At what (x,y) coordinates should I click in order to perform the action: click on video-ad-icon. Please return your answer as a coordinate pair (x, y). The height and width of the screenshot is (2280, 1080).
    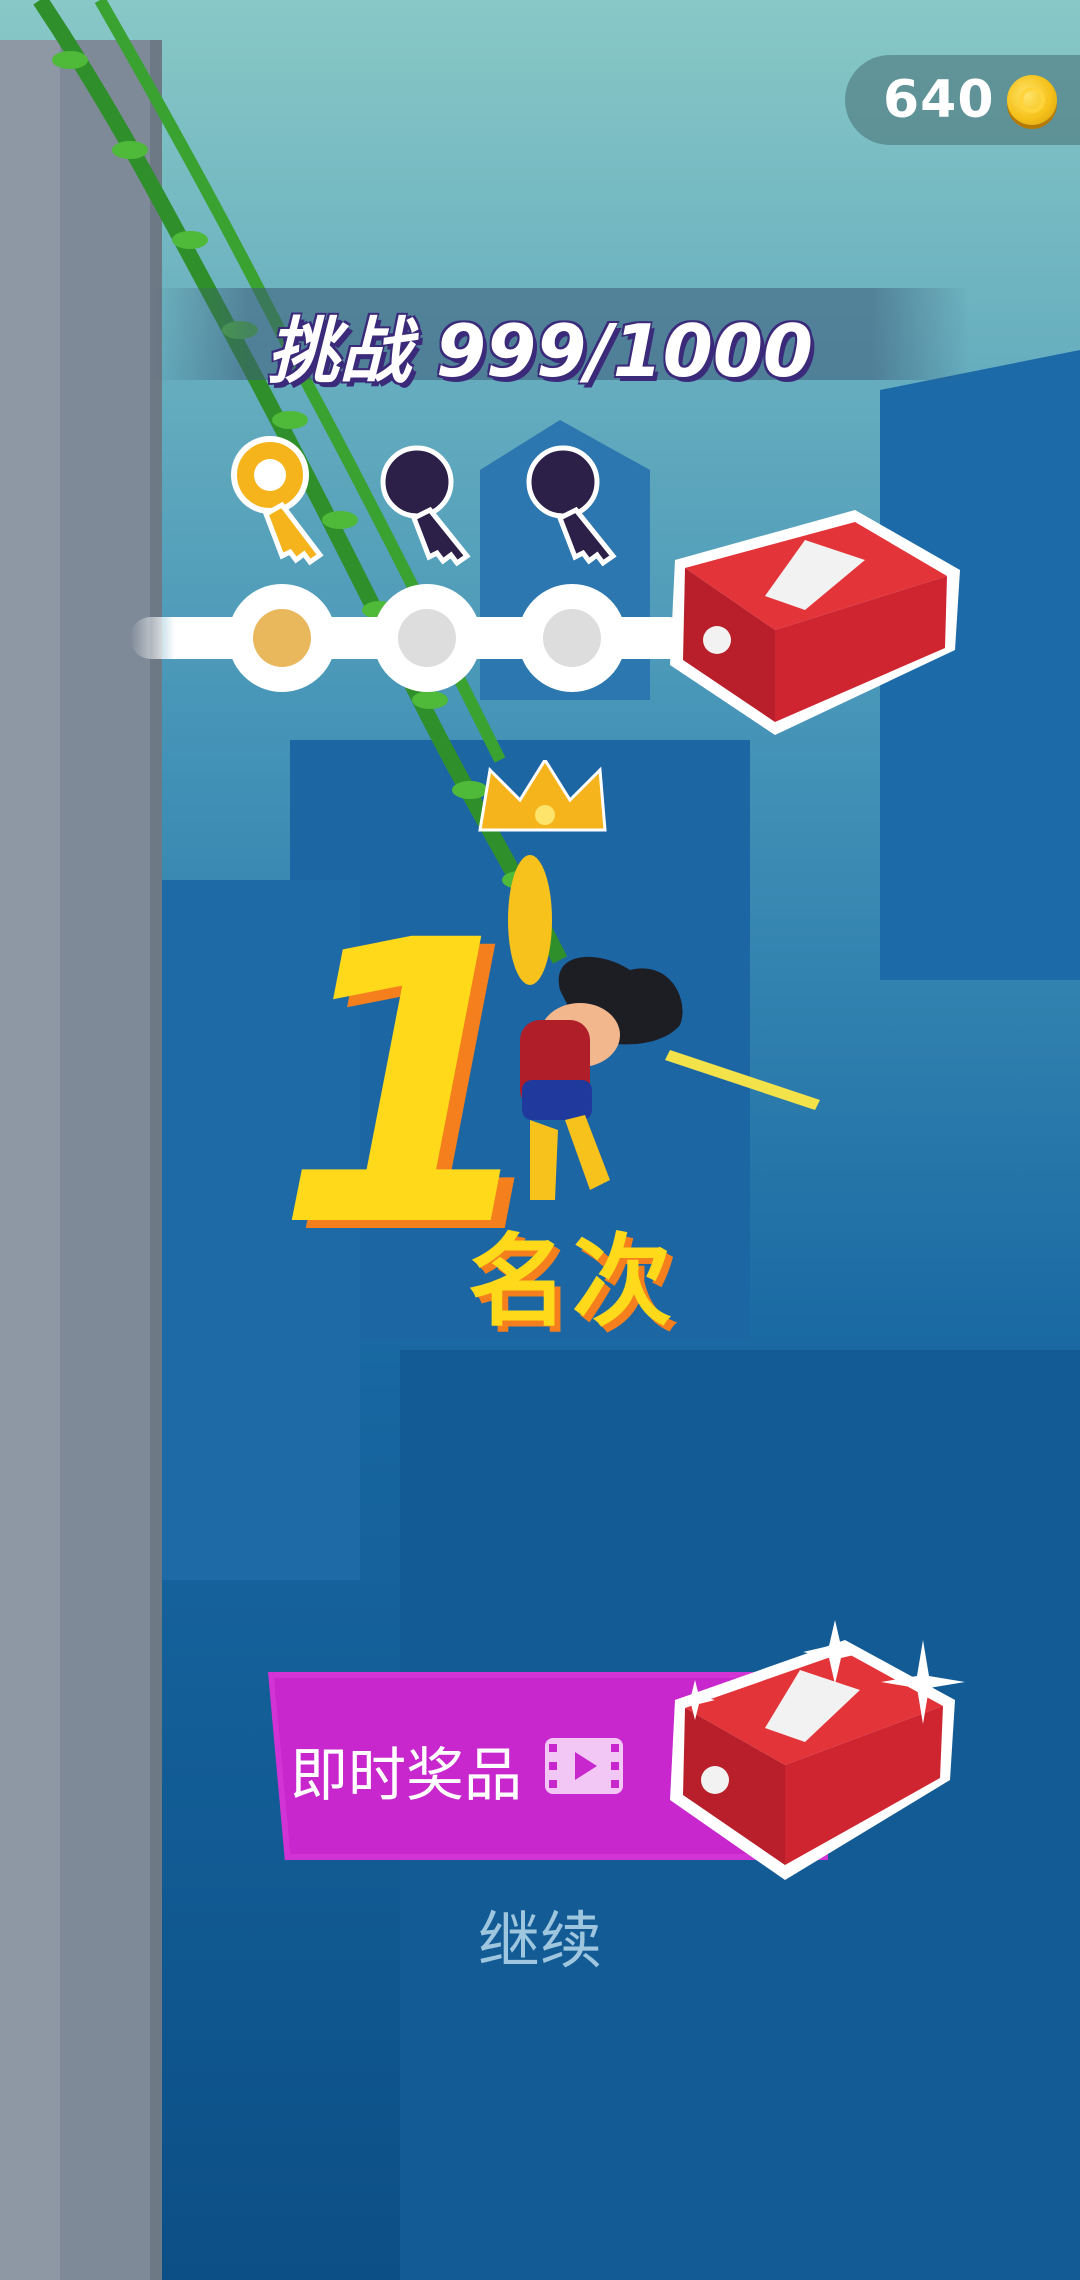
    Looking at the image, I should click on (584, 1766).